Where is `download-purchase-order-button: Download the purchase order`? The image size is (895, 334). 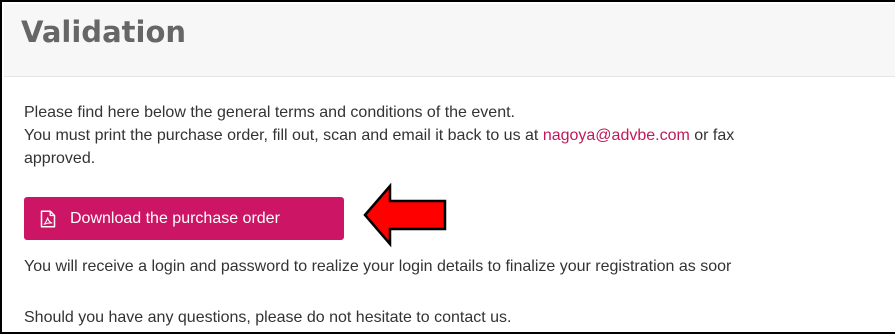 download-purchase-order-button: Download the purchase order is located at coordinates (184, 218).